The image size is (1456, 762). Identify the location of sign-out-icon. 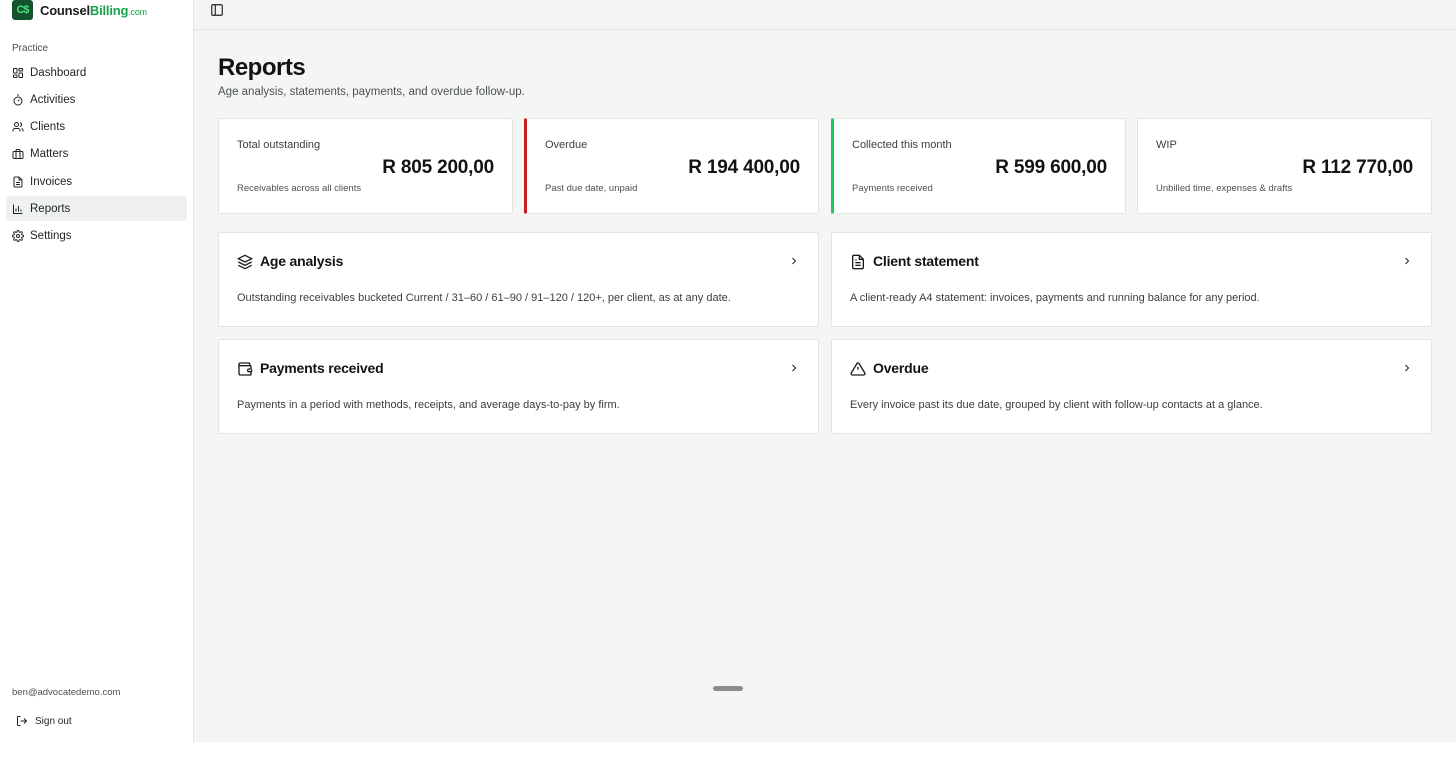
(22, 721).